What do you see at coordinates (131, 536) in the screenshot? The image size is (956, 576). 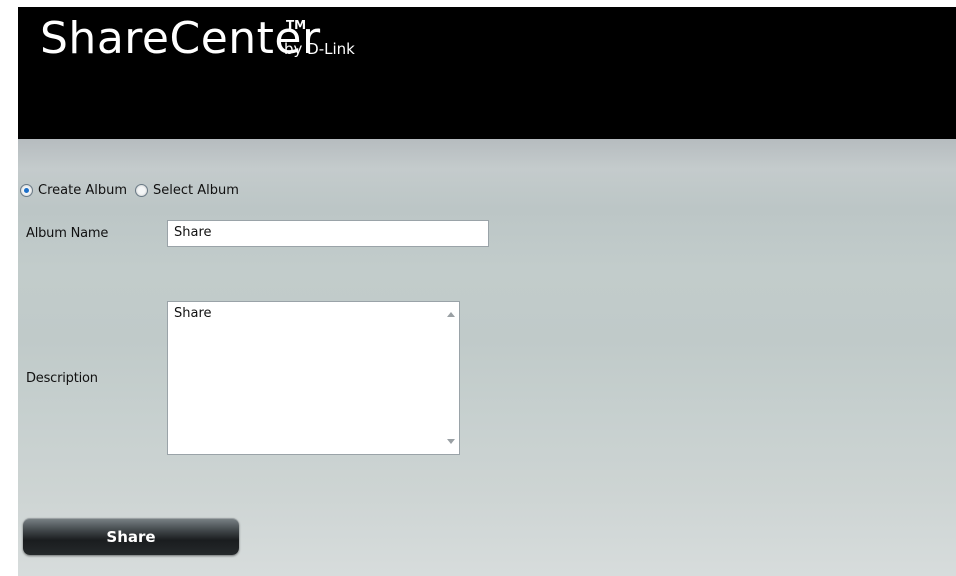 I see `share-button: Share` at bounding box center [131, 536].